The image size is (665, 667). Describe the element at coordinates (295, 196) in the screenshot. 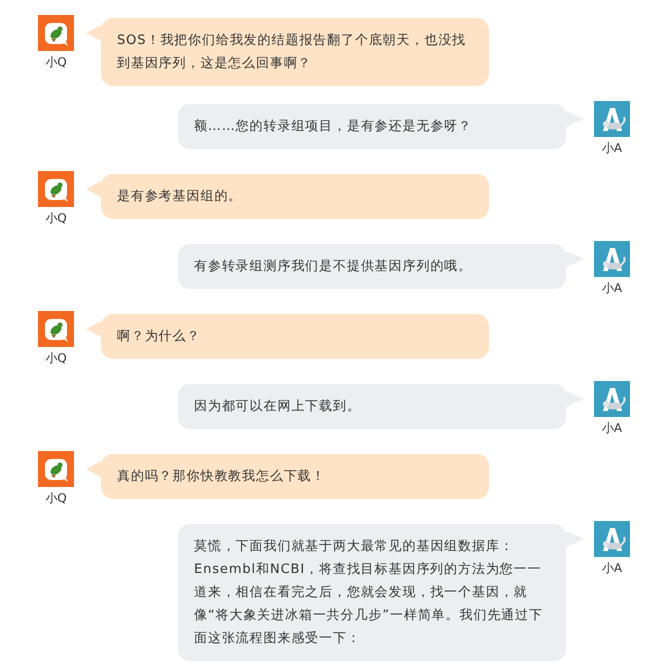

I see `message-bubble: 是有参考基因组的。` at that location.